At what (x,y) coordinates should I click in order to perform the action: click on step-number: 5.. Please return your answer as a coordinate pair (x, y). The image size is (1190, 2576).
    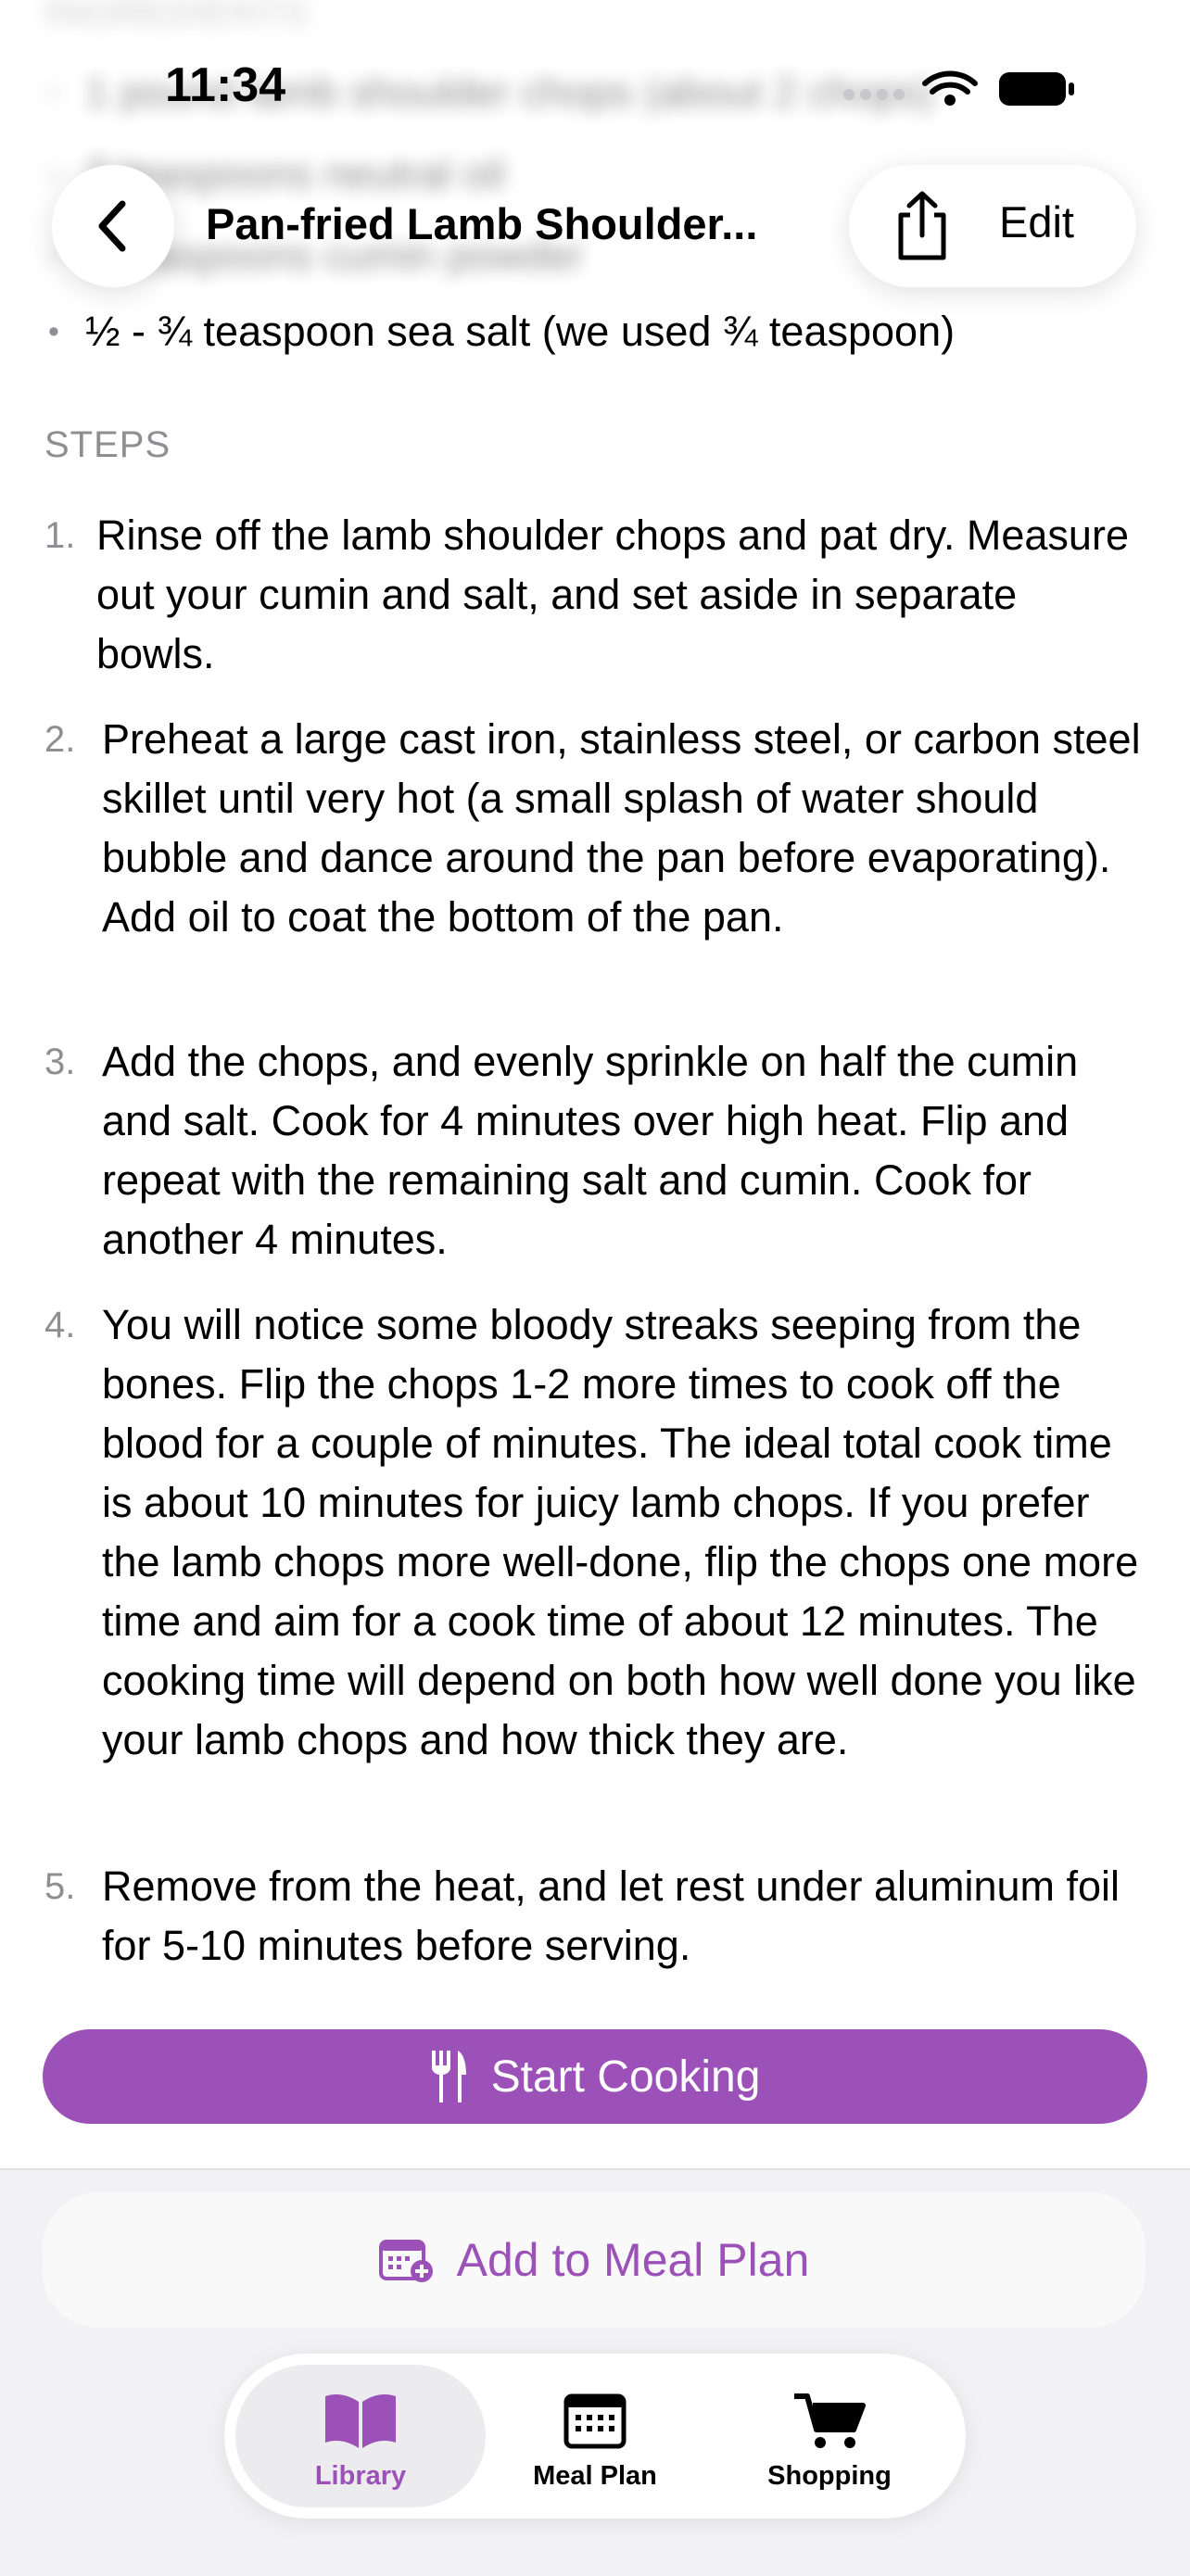
    Looking at the image, I should click on (60, 1887).